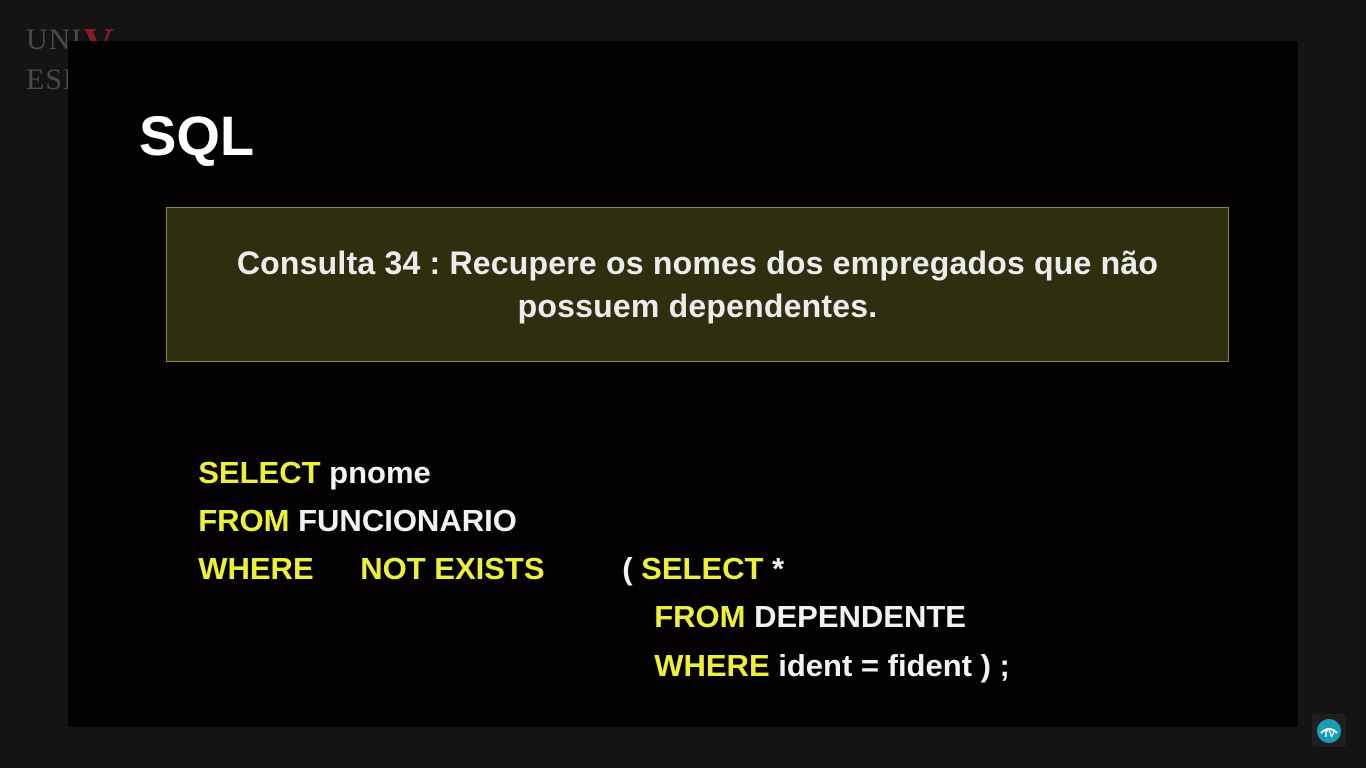  What do you see at coordinates (712, 665) in the screenshot?
I see `sql-keyword-subwhere: WHERE` at bounding box center [712, 665].